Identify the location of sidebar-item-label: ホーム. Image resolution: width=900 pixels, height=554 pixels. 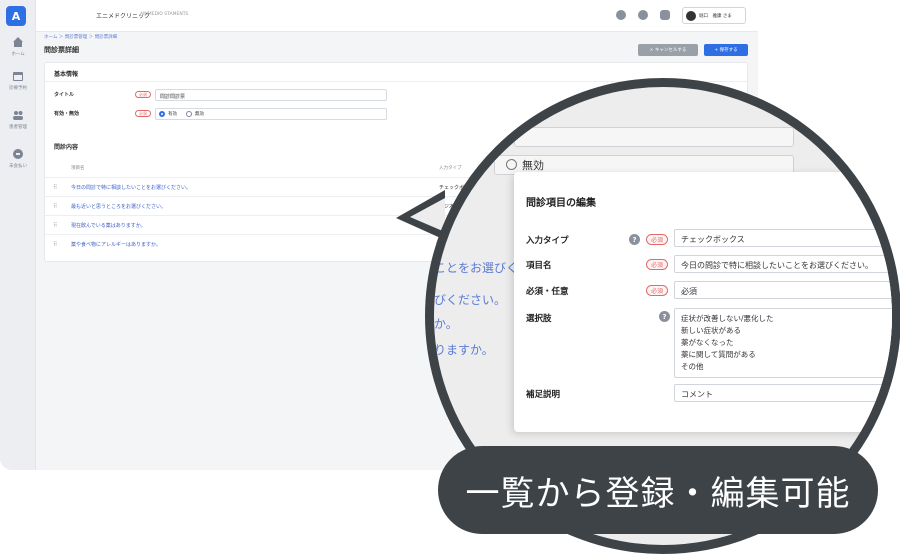
(18, 54).